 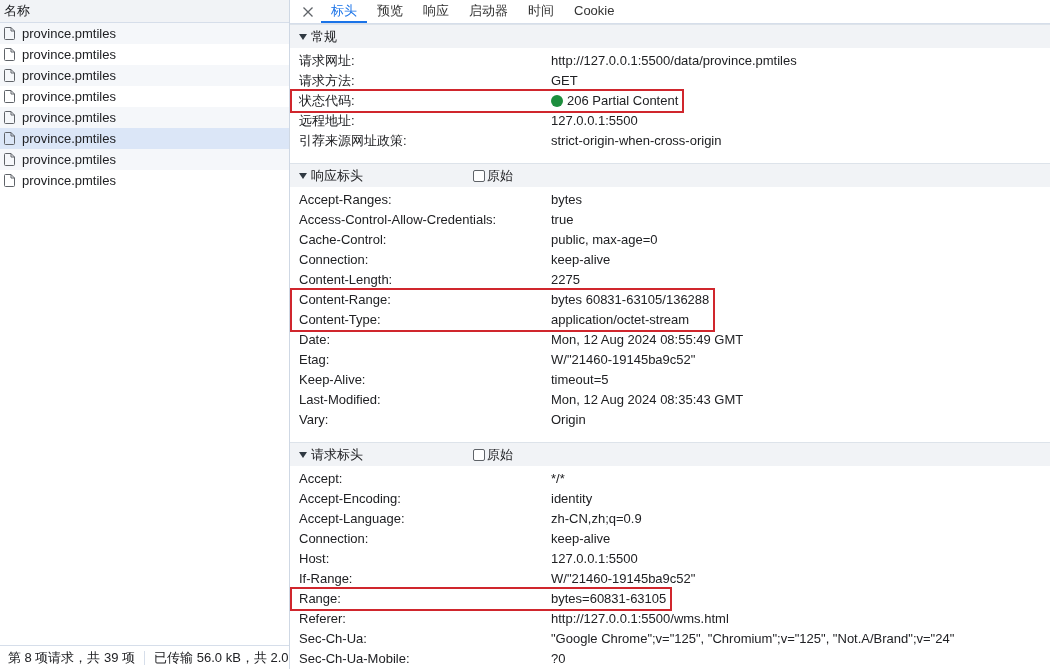 What do you see at coordinates (567, 200) in the screenshot?
I see `header-value: bytes` at bounding box center [567, 200].